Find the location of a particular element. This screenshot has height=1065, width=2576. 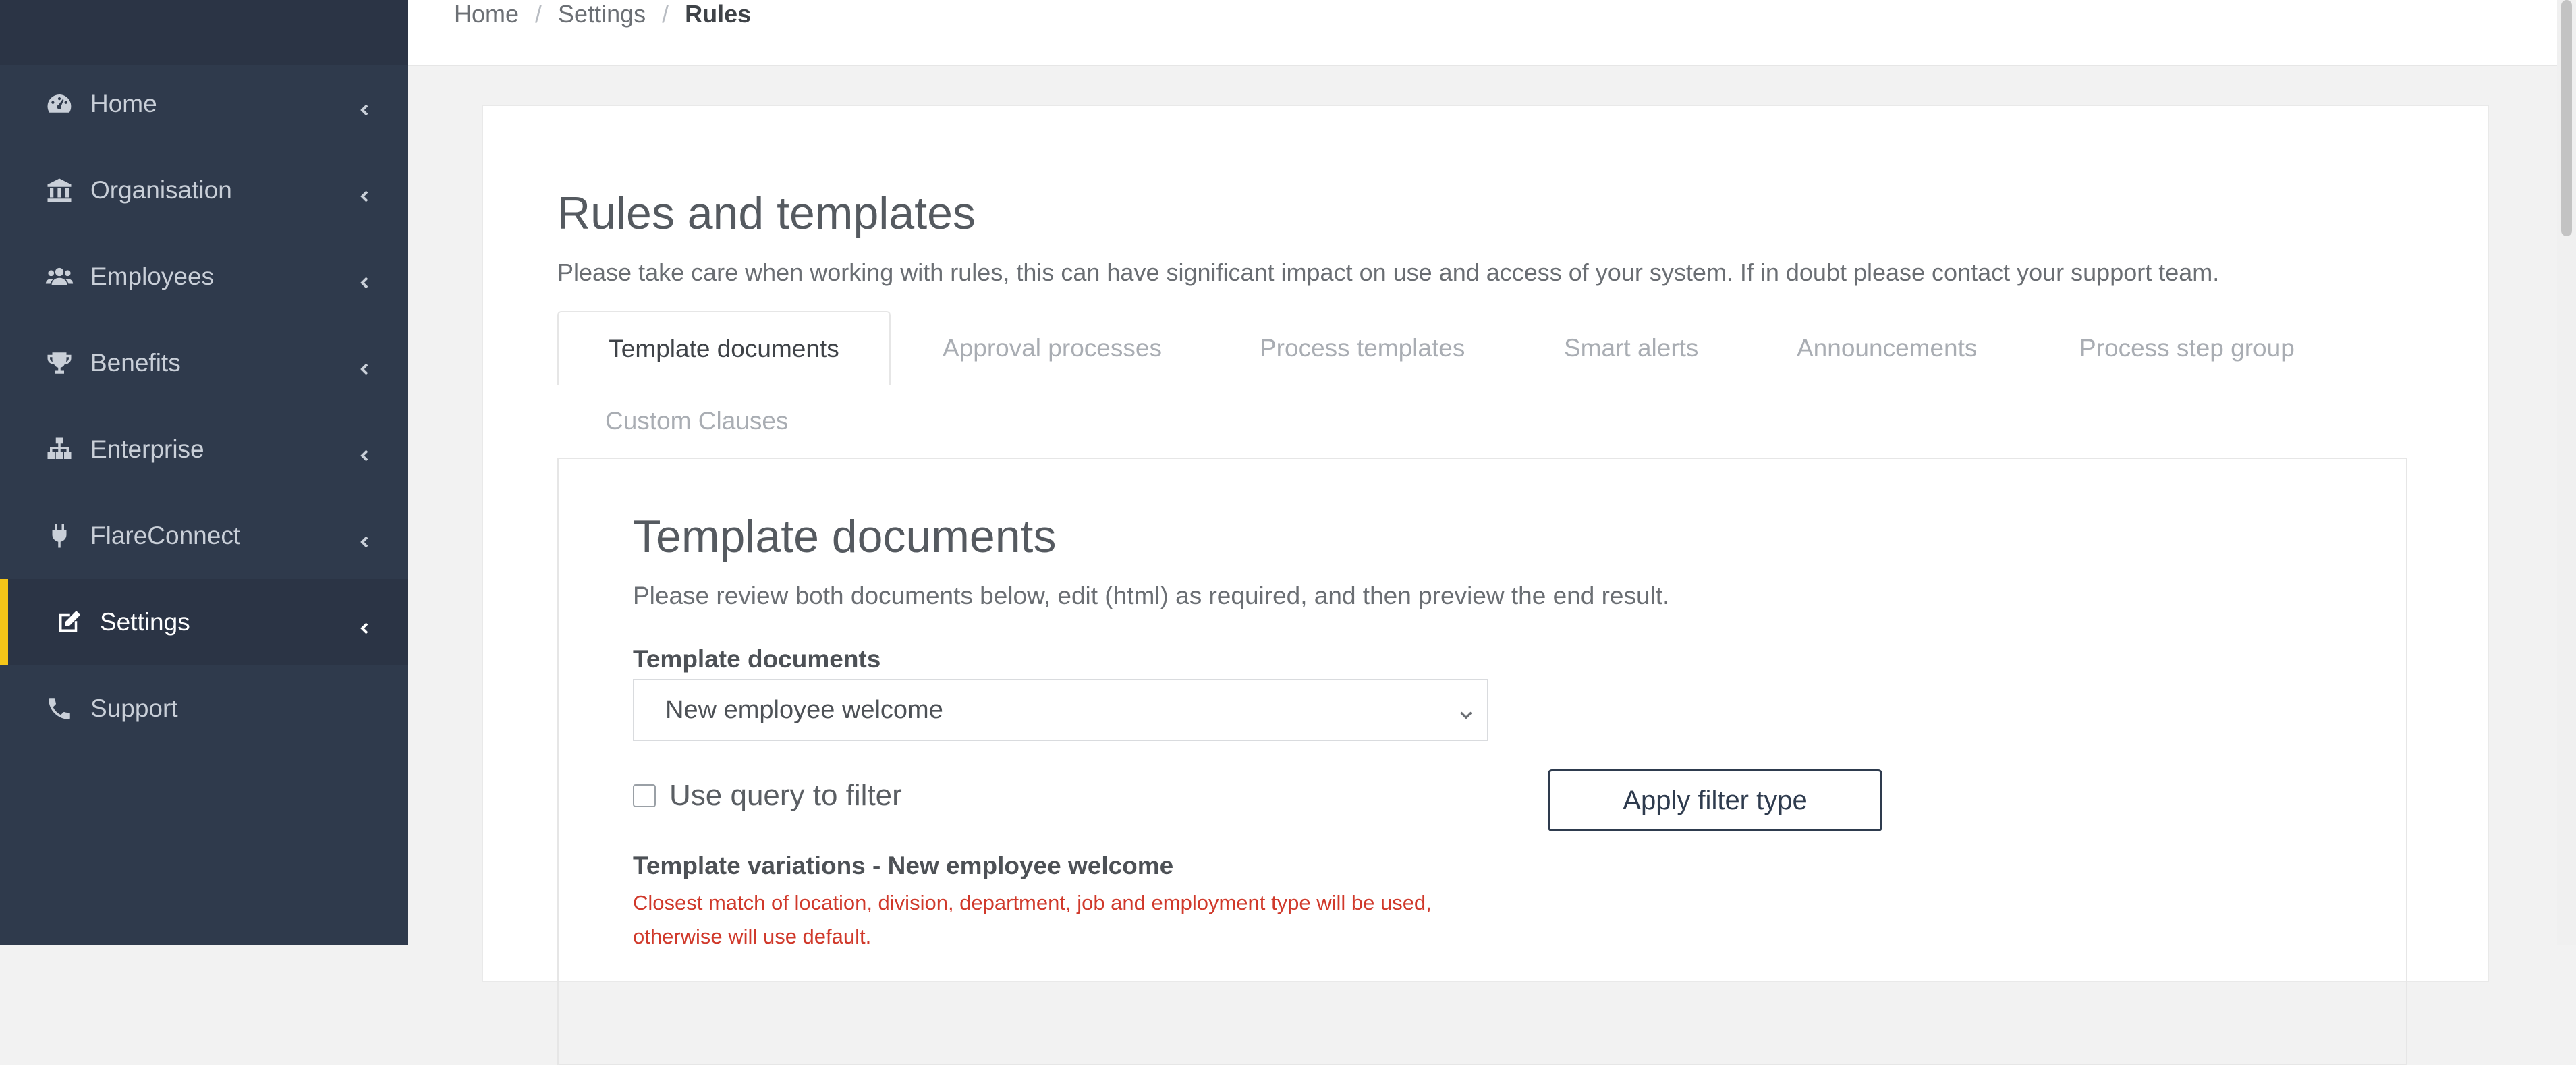

tab-announcements: Announcements is located at coordinates (1887, 348).